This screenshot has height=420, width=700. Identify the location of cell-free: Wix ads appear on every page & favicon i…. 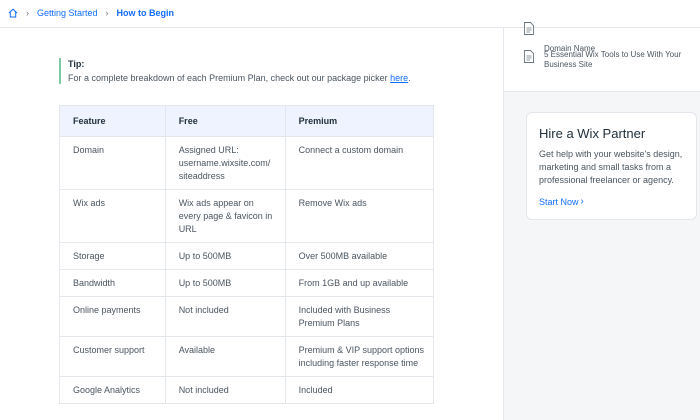
(225, 216).